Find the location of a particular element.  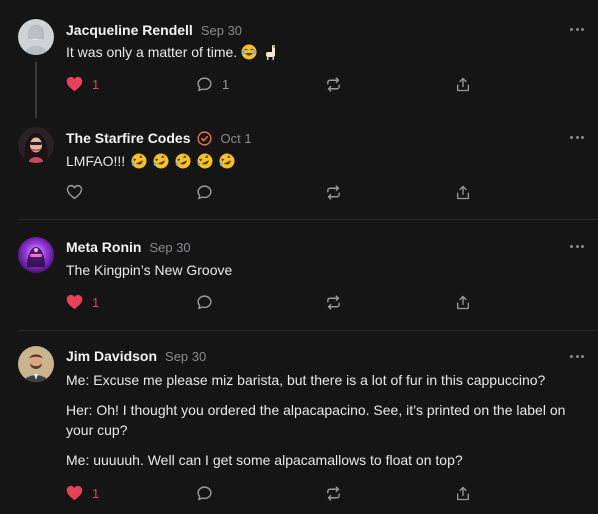

heart-outline-icon is located at coordinates (74, 192).